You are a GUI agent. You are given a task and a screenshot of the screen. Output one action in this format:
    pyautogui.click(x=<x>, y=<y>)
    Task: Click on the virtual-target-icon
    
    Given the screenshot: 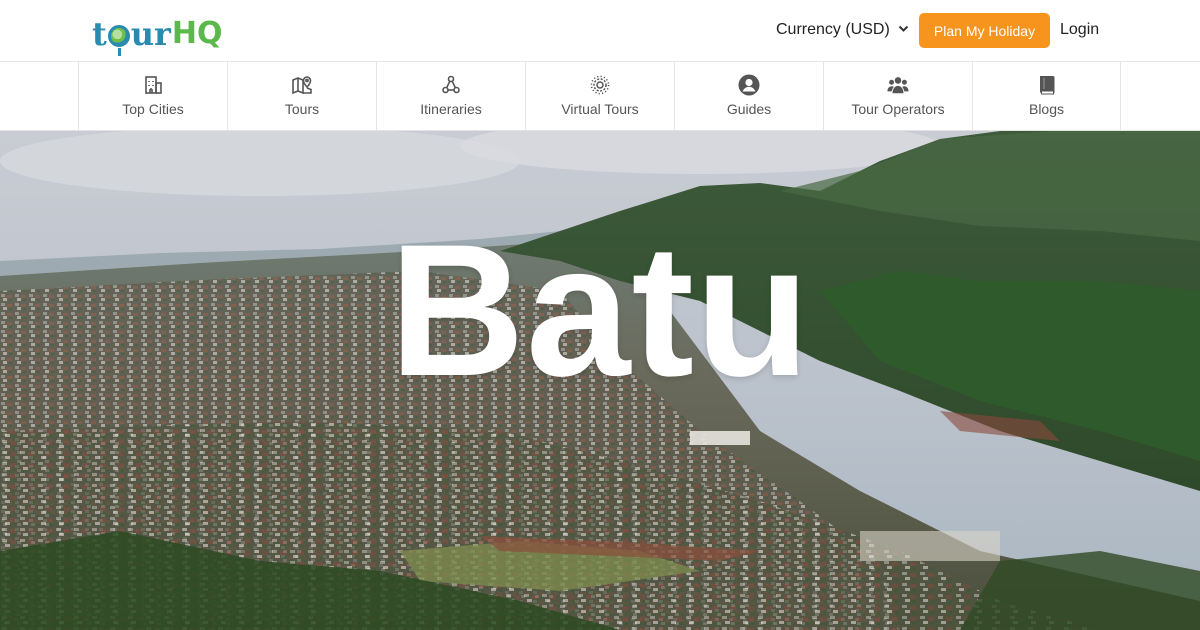 What is the action you would take?
    pyautogui.click(x=600, y=85)
    